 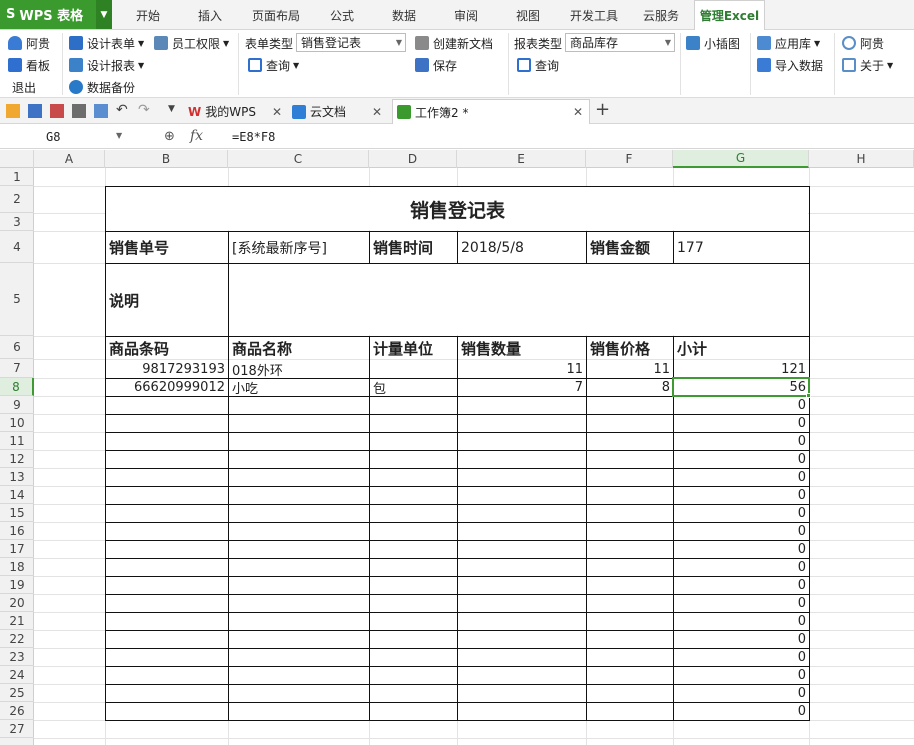 What do you see at coordinates (522, 387) in the screenshot?
I see `item-qty-cell: 7` at bounding box center [522, 387].